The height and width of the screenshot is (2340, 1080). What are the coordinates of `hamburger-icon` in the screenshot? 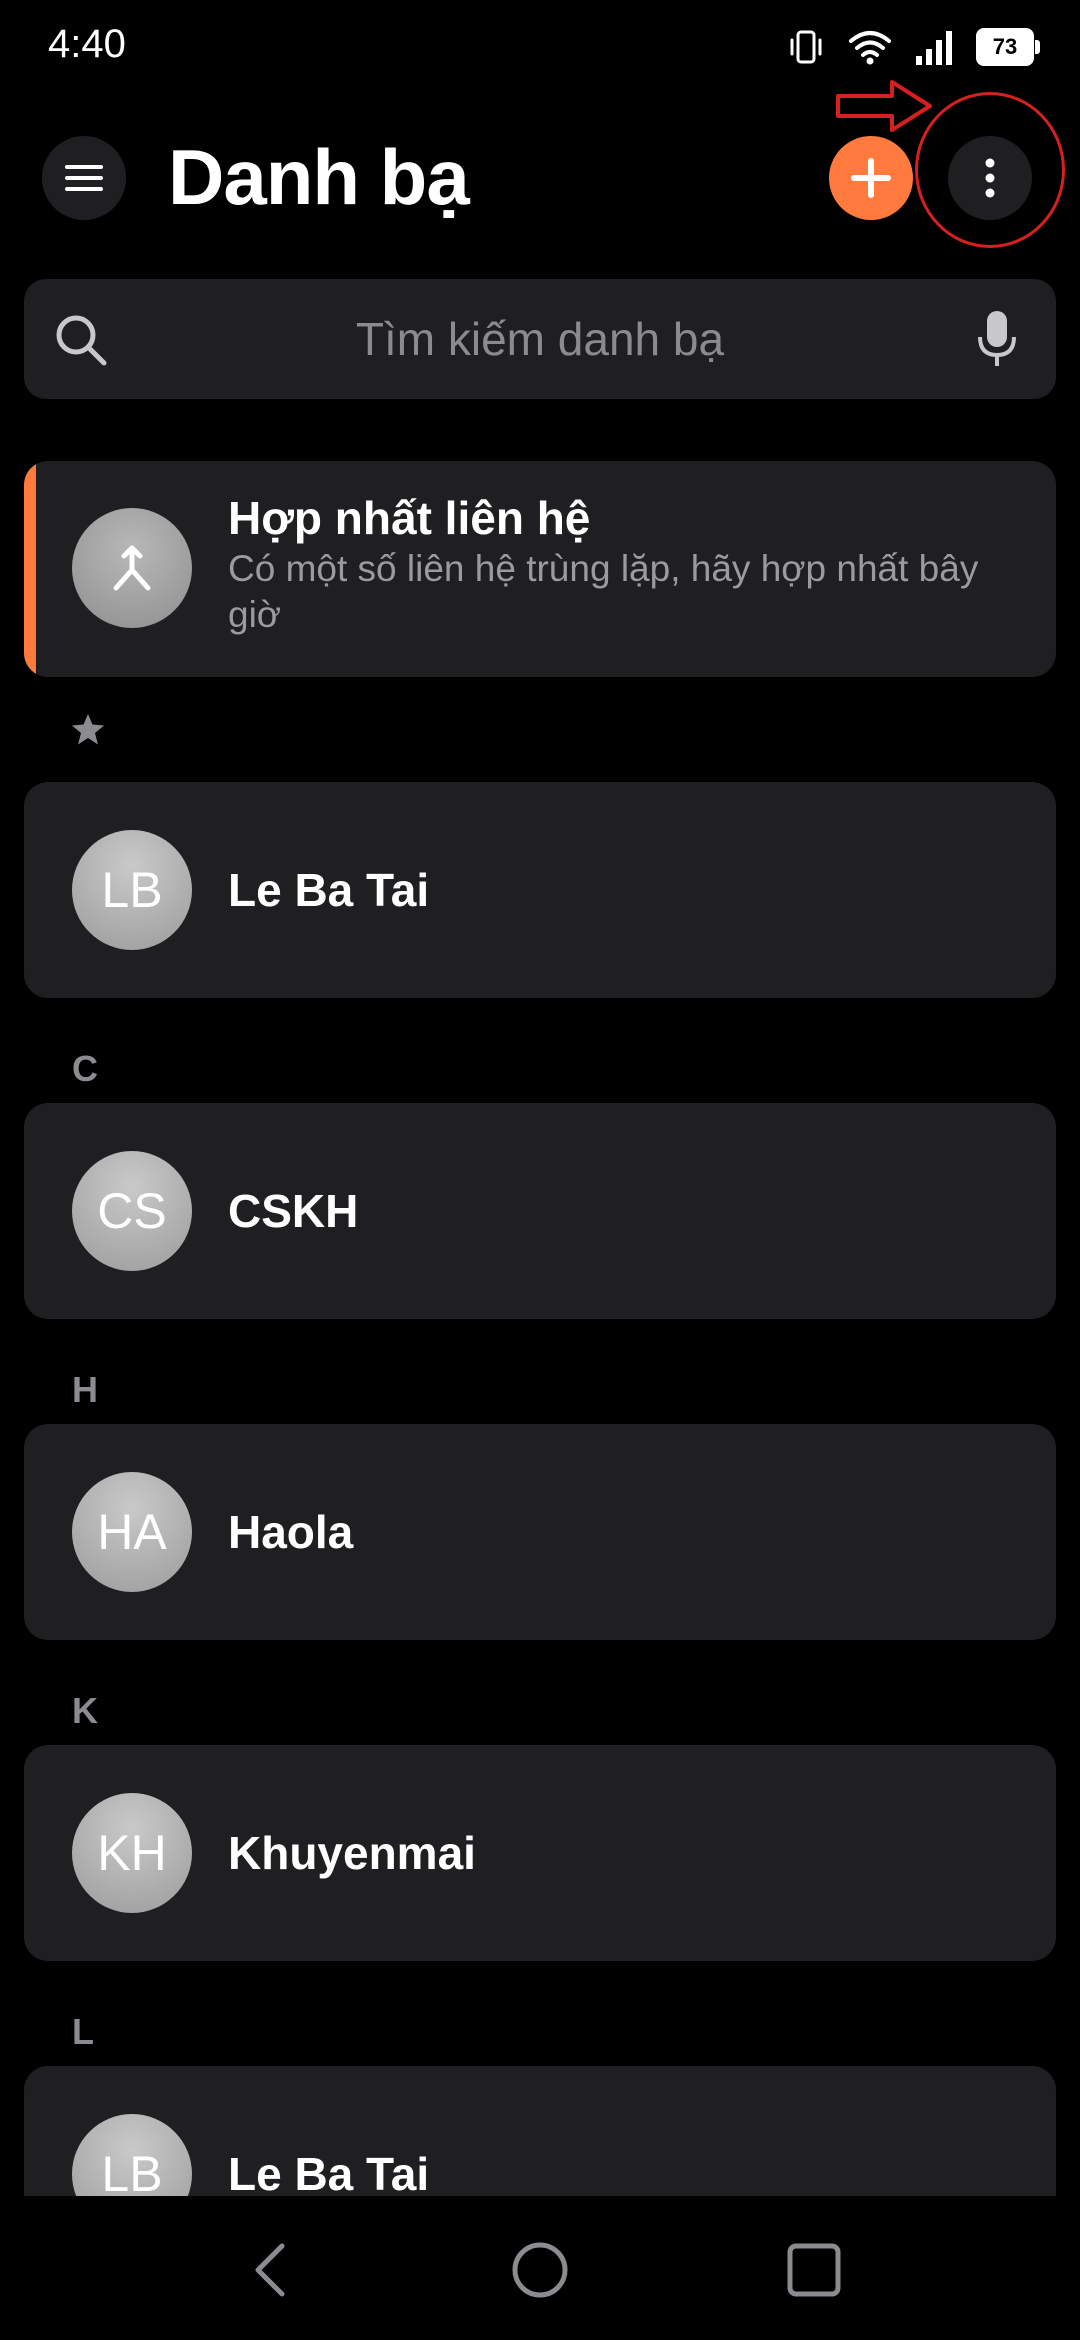 It's located at (84, 178).